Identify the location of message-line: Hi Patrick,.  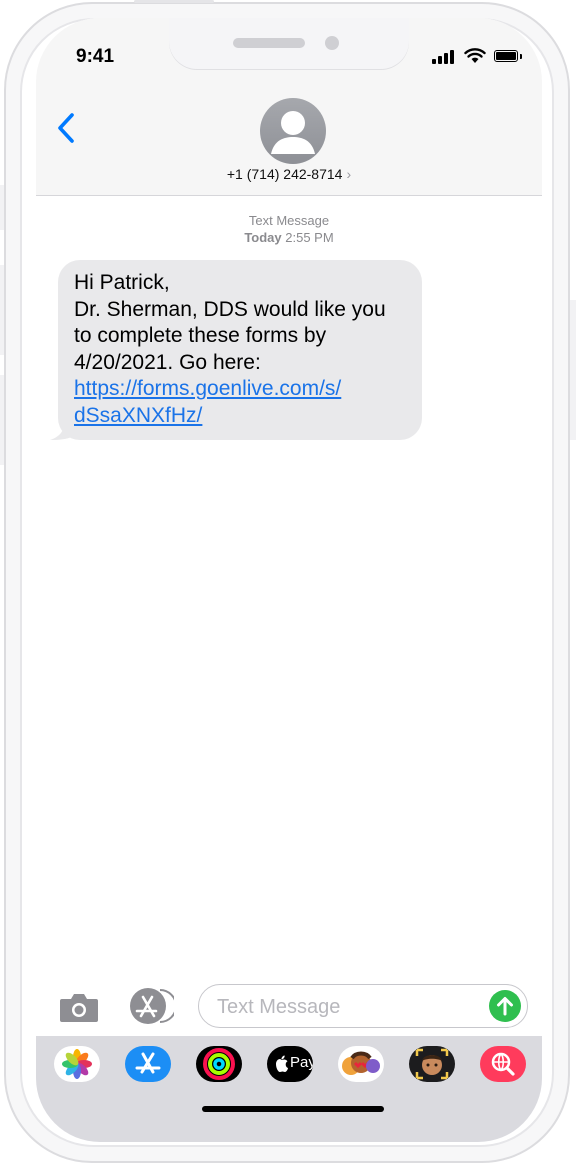
(122, 282).